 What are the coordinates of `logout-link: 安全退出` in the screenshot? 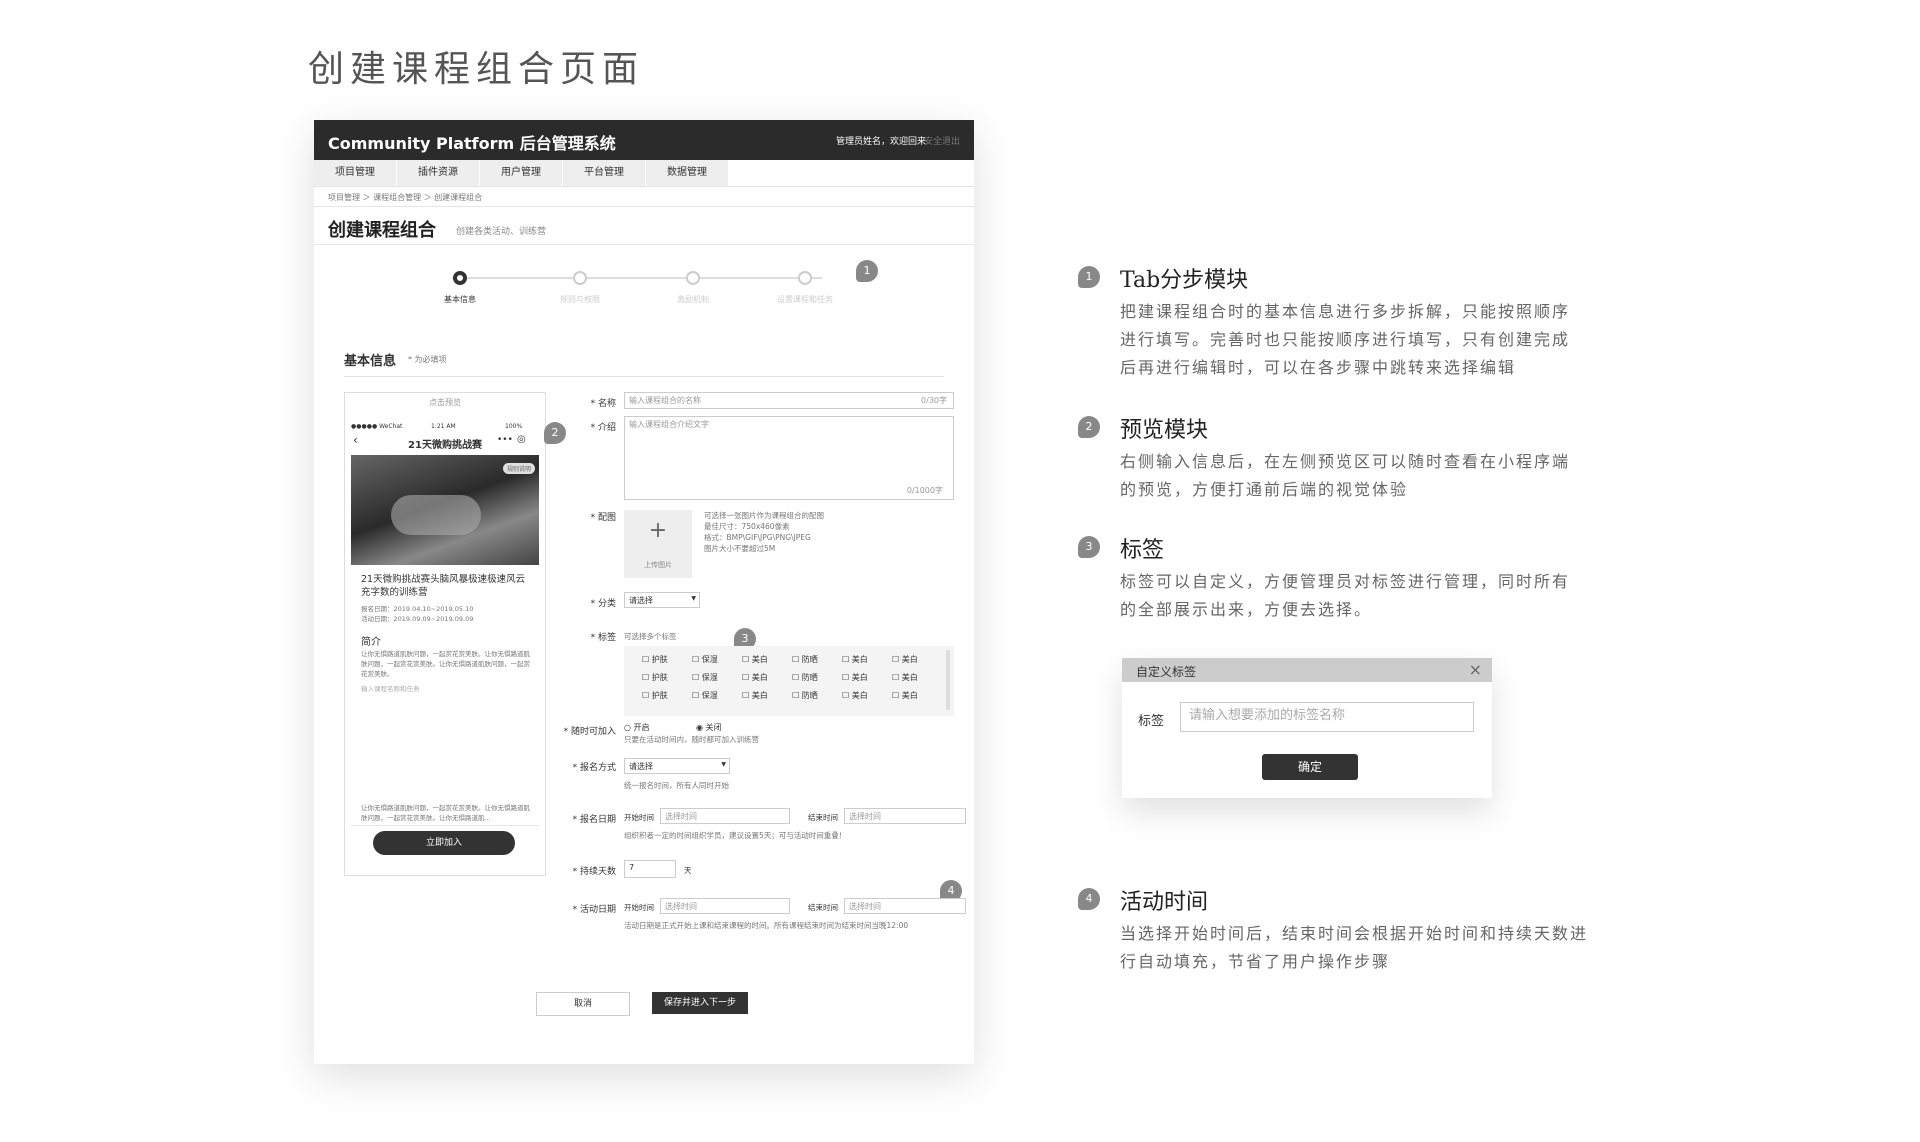 It's located at (942, 140).